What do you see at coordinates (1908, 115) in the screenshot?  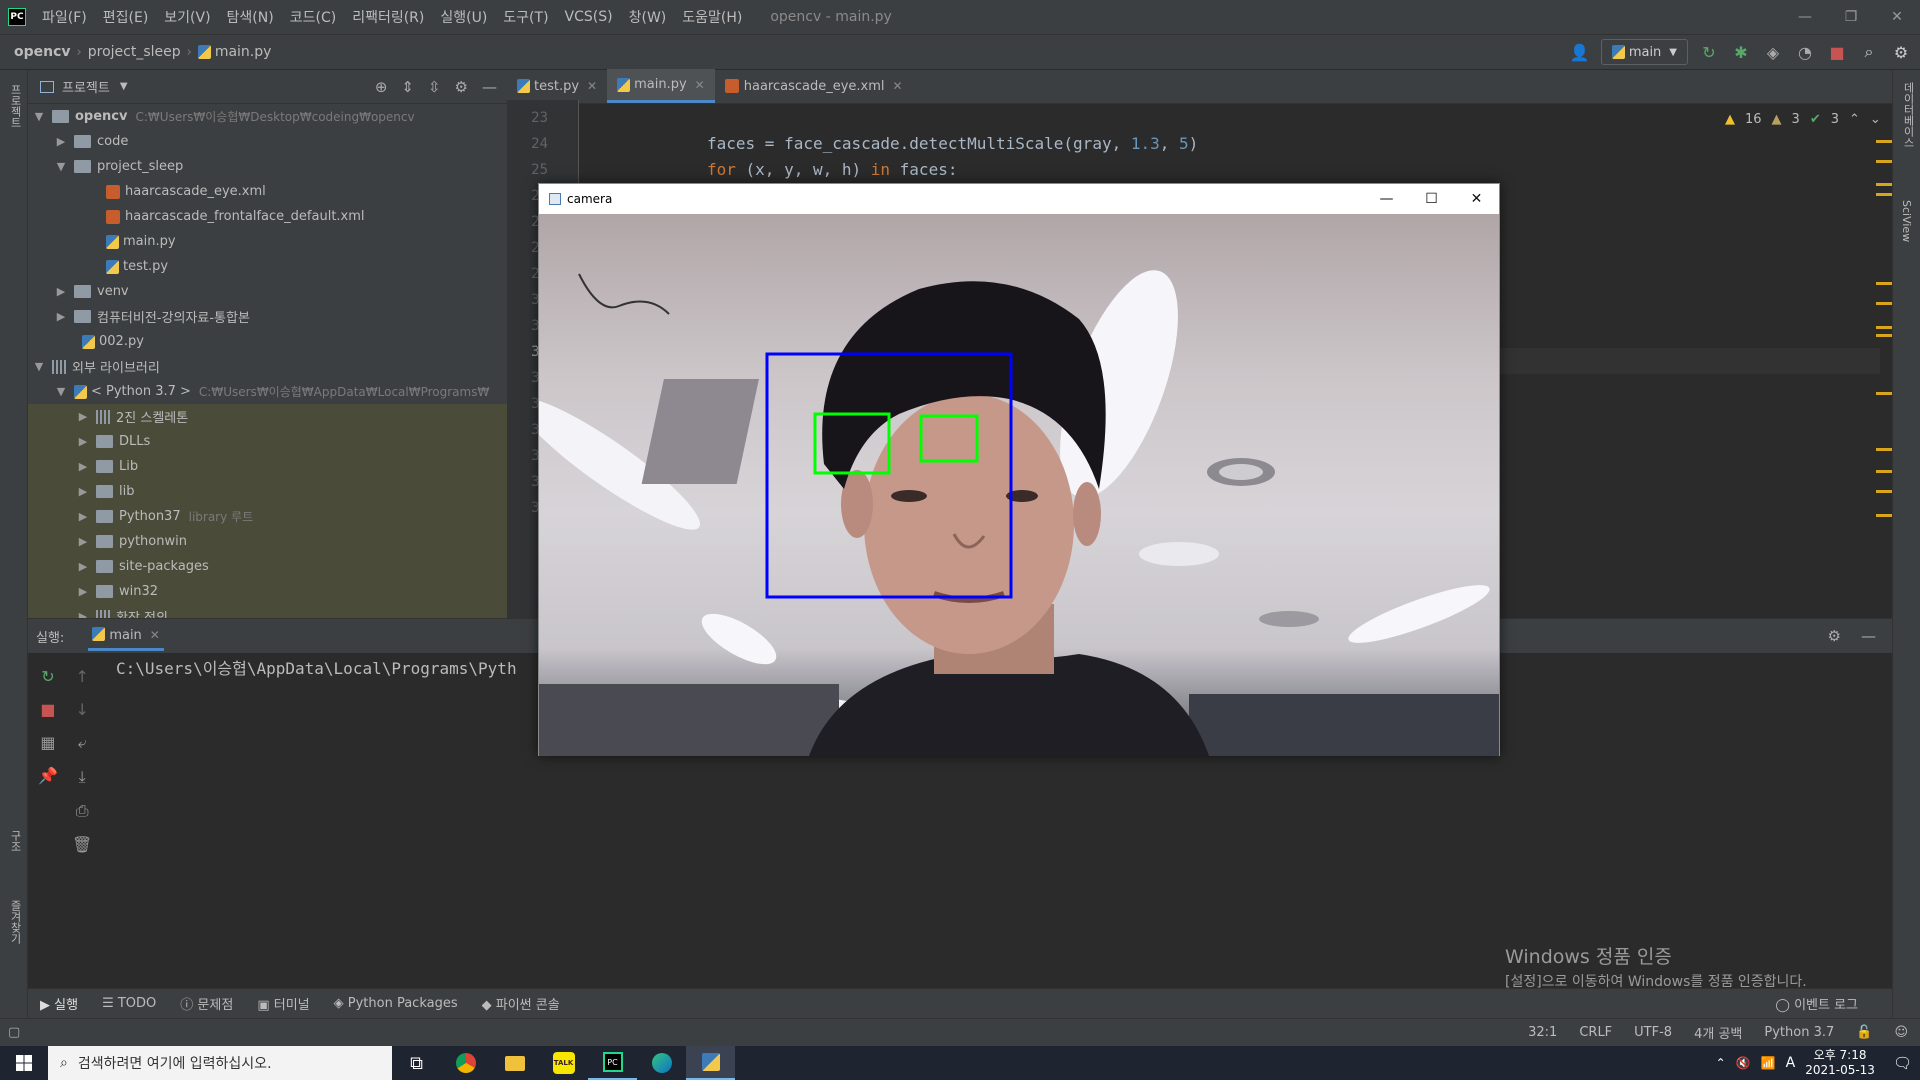 I see `tool-window-database: 데이터베이스` at bounding box center [1908, 115].